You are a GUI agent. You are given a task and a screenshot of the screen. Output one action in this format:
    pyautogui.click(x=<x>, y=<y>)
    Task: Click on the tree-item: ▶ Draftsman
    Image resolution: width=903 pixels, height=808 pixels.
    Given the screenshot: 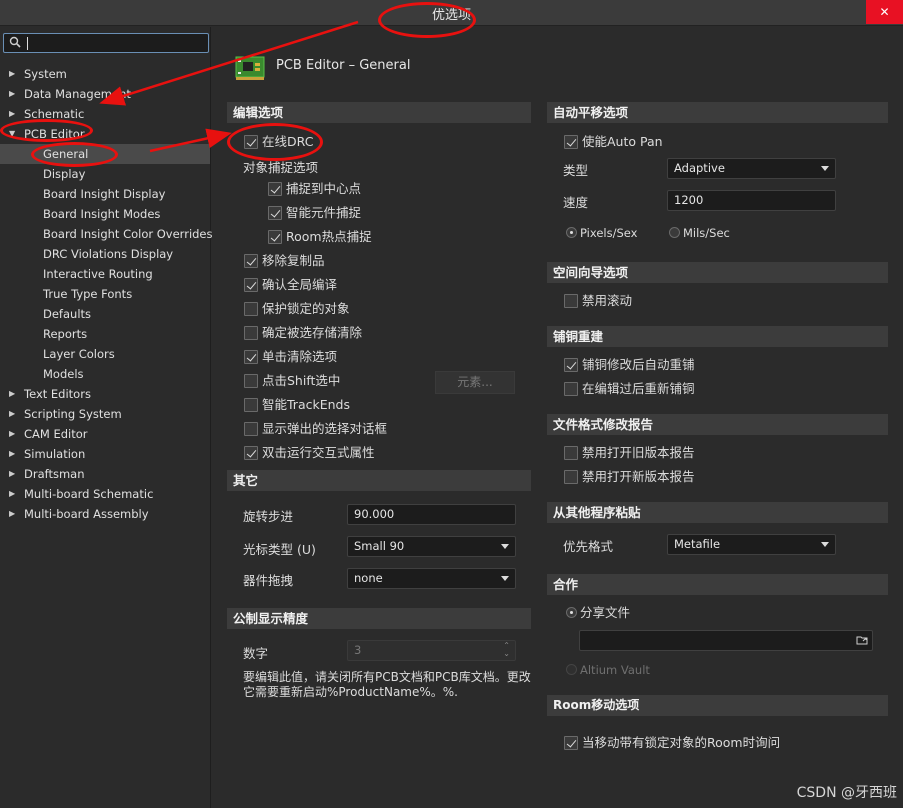 What is the action you would take?
    pyautogui.click(x=105, y=474)
    